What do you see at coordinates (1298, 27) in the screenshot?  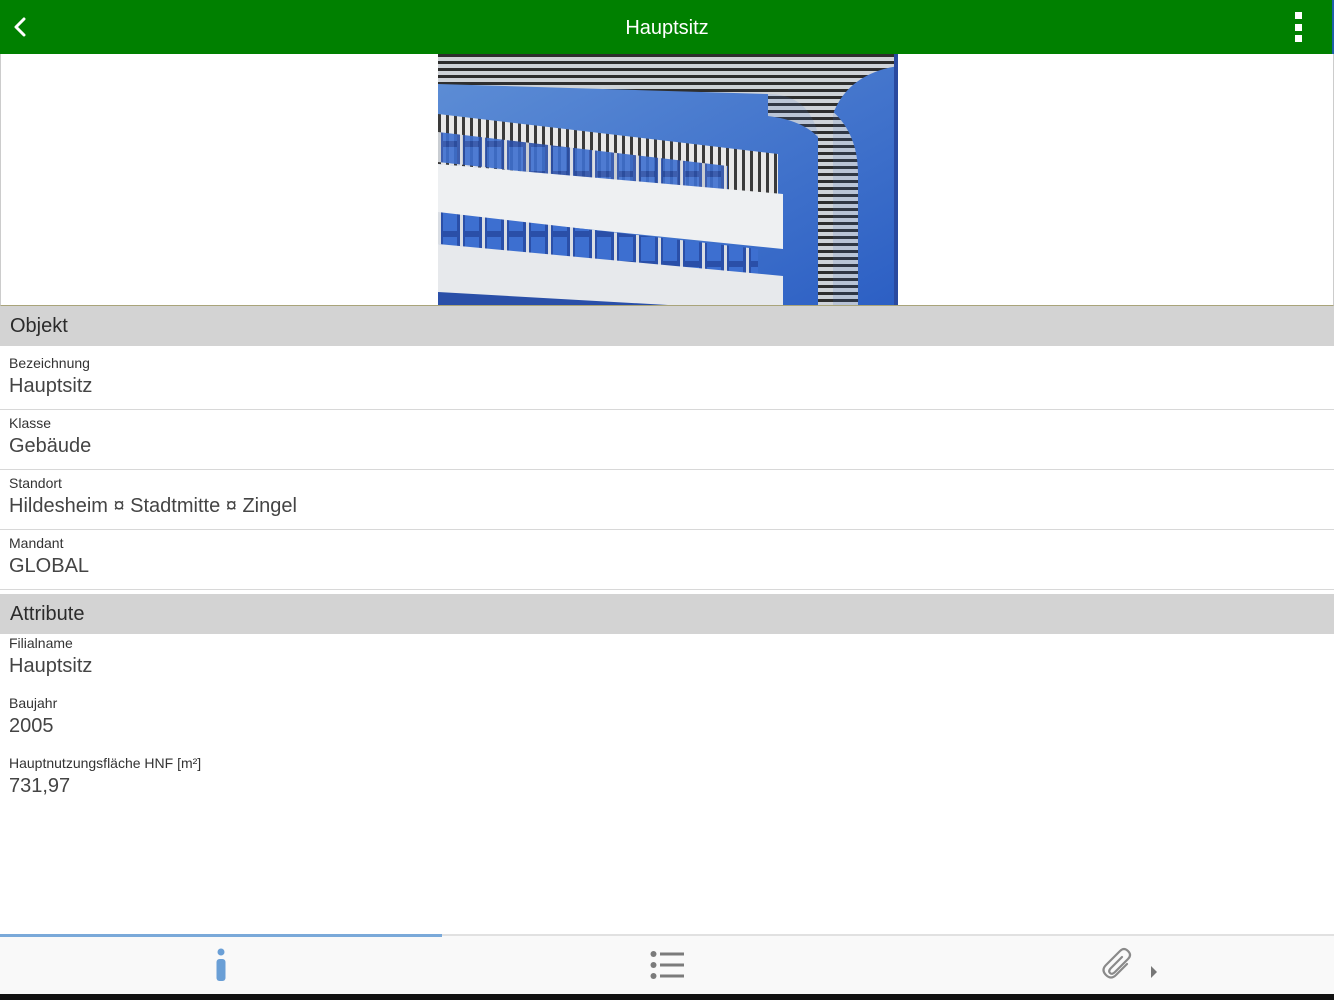 I see `overflow-menu-button` at bounding box center [1298, 27].